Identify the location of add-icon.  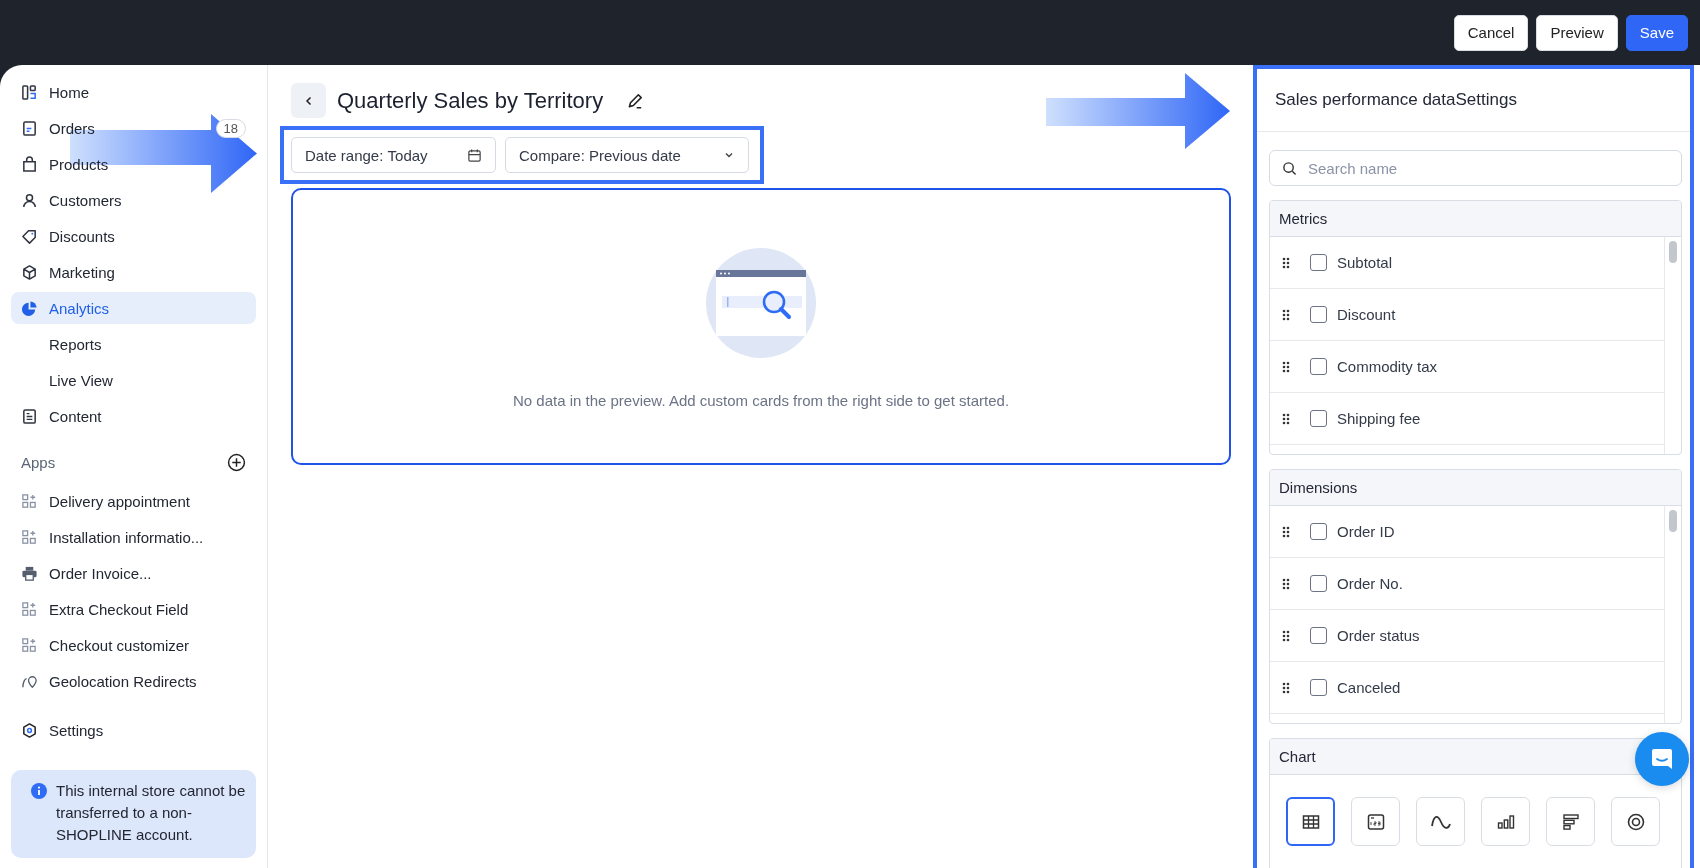
(236, 462).